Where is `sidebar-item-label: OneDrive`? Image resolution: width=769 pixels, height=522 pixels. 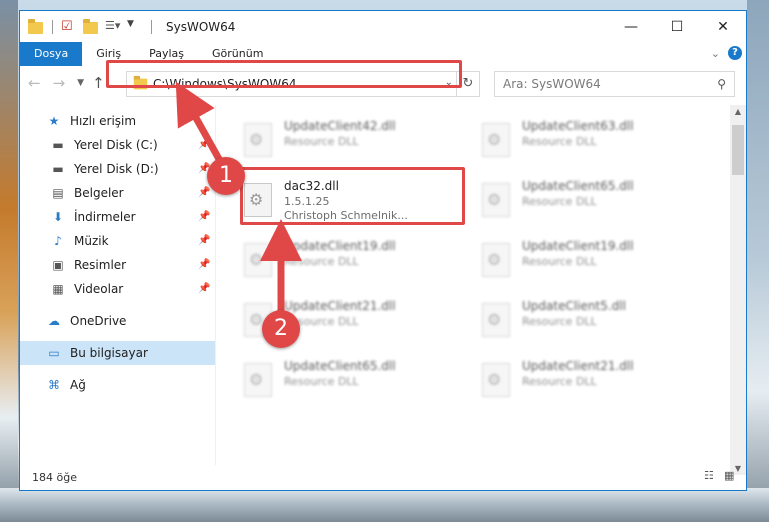
sidebar-item-label: OneDrive is located at coordinates (98, 321).